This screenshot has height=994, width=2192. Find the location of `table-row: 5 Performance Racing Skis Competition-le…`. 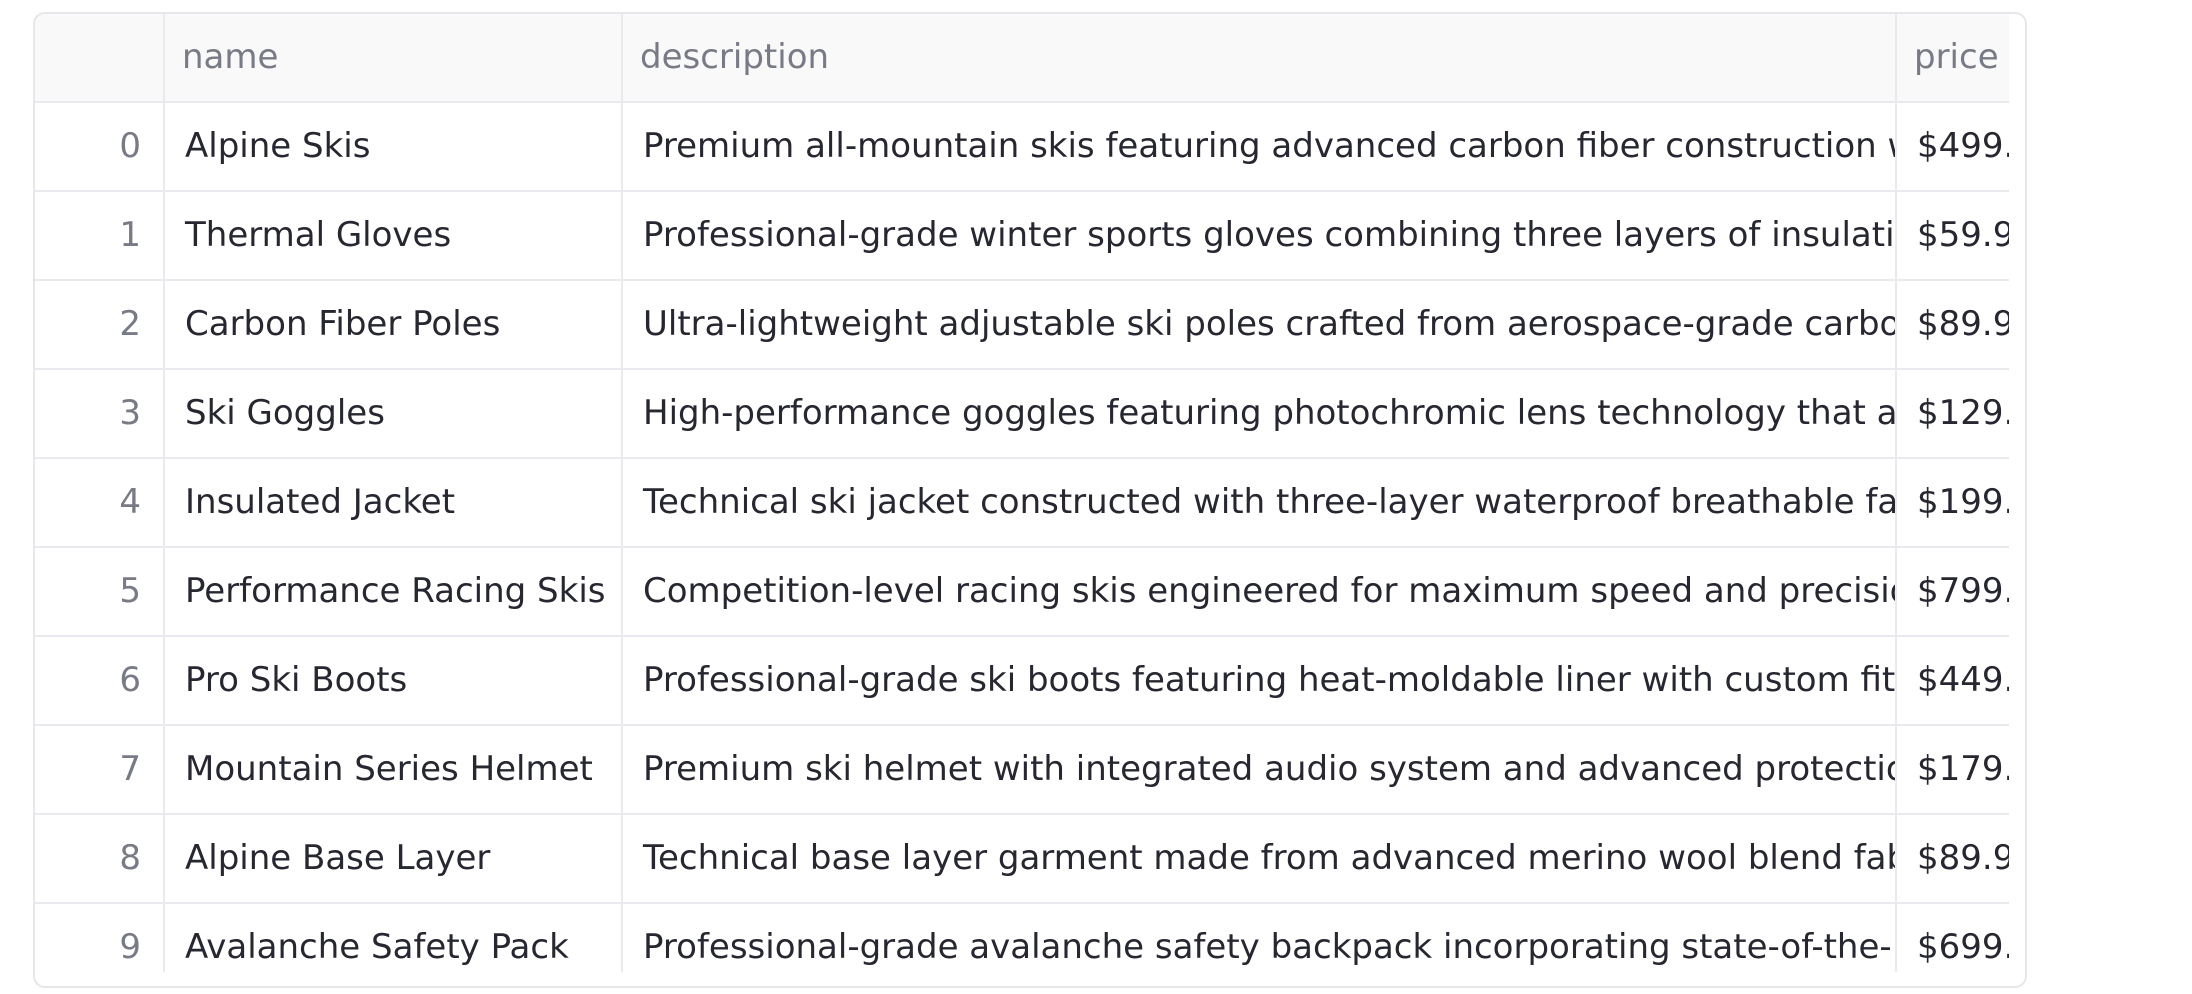

table-row: 5 Performance Racing Skis Competition-le… is located at coordinates (1022, 592).